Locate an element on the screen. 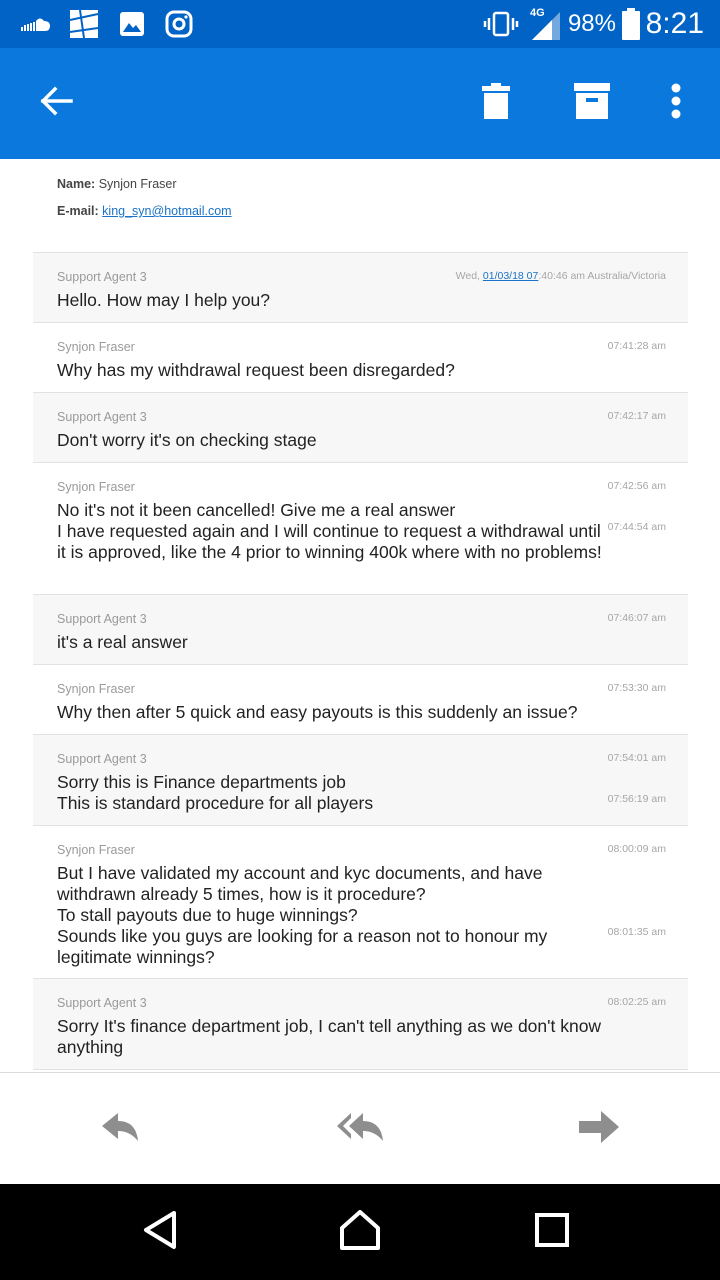 The width and height of the screenshot is (720, 1280). nav-recents-icon is located at coordinates (552, 1232).